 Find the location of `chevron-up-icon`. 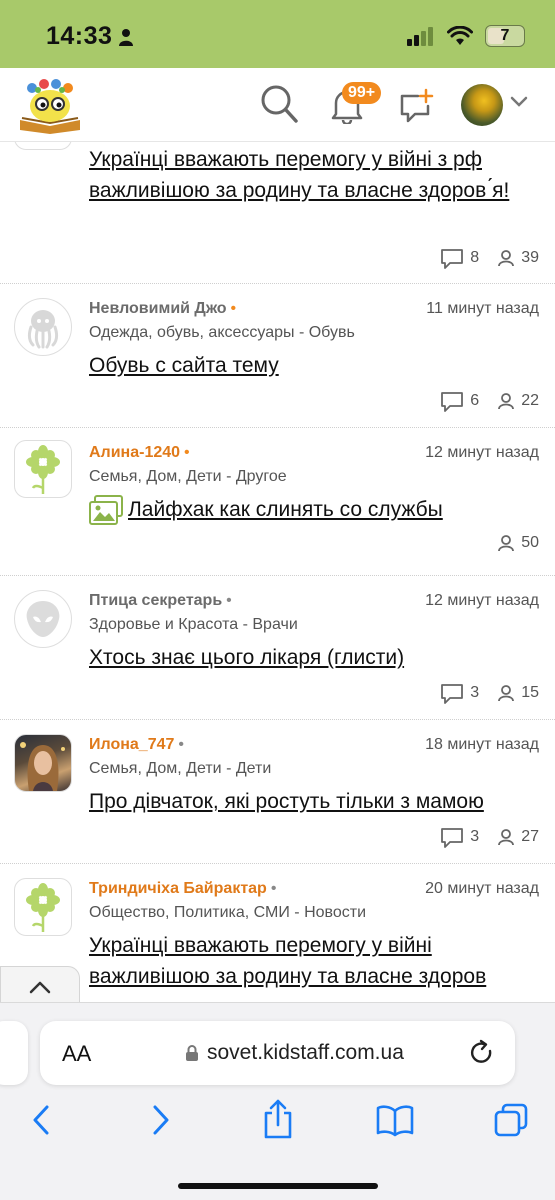

chevron-up-icon is located at coordinates (40, 987).